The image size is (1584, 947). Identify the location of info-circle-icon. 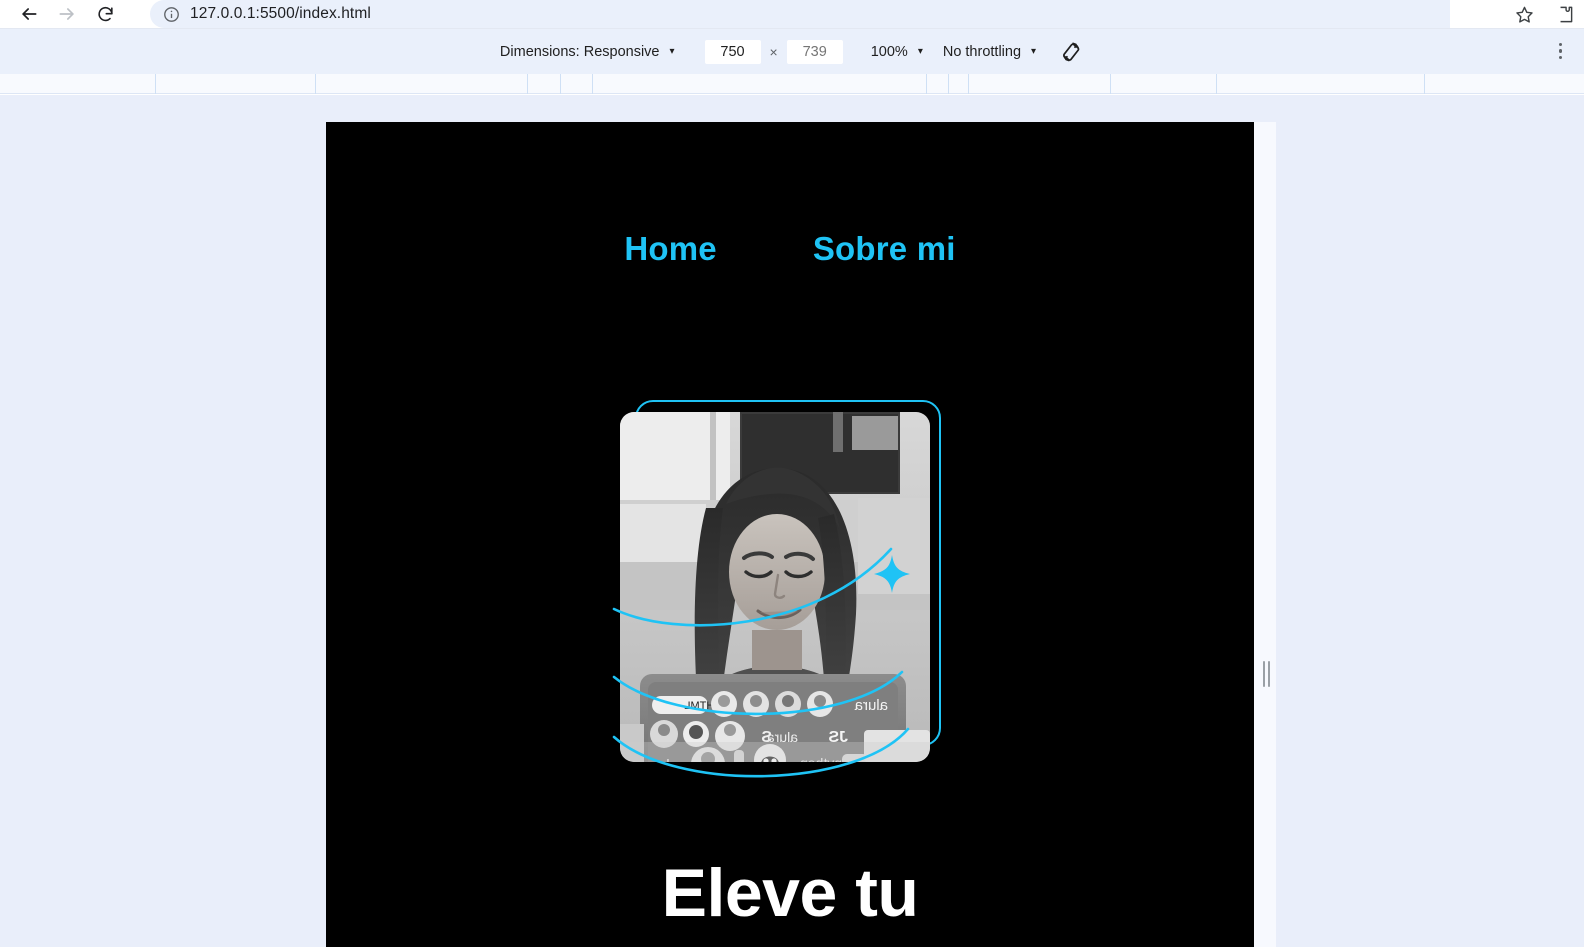
(171, 14).